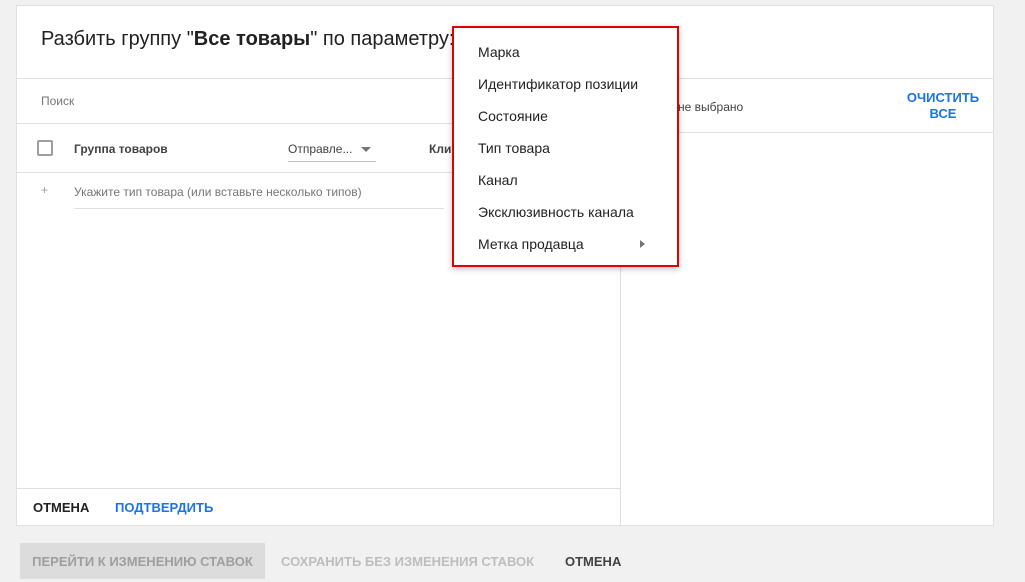 The height and width of the screenshot is (582, 1025). What do you see at coordinates (241, 101) in the screenshot?
I see `search-input` at bounding box center [241, 101].